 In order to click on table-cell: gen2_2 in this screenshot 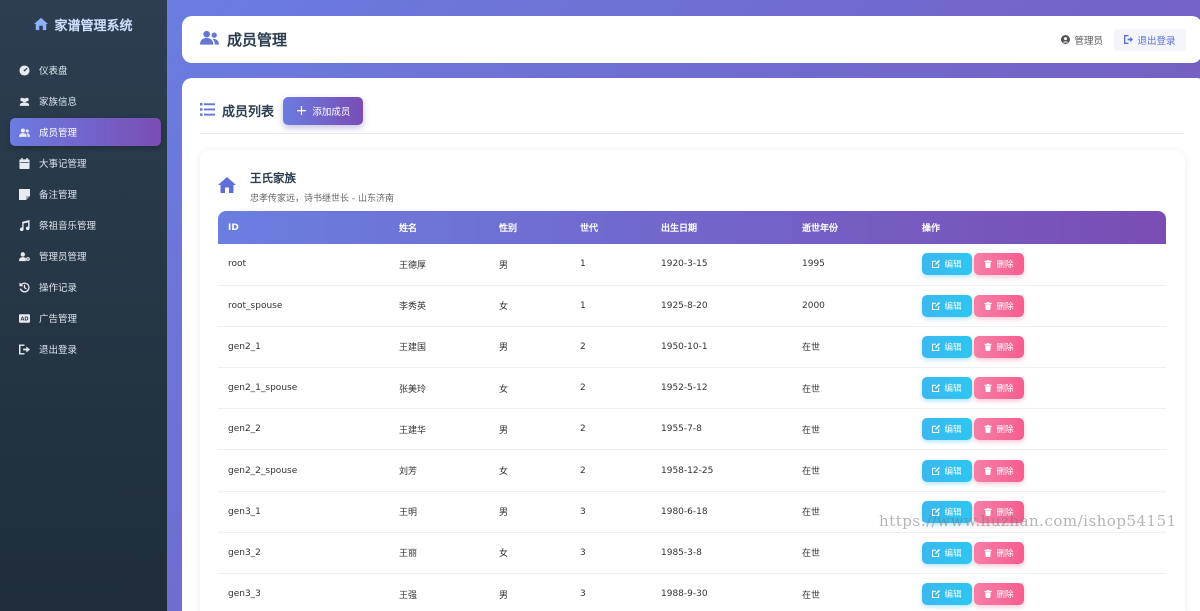, I will do `click(303, 429)`.